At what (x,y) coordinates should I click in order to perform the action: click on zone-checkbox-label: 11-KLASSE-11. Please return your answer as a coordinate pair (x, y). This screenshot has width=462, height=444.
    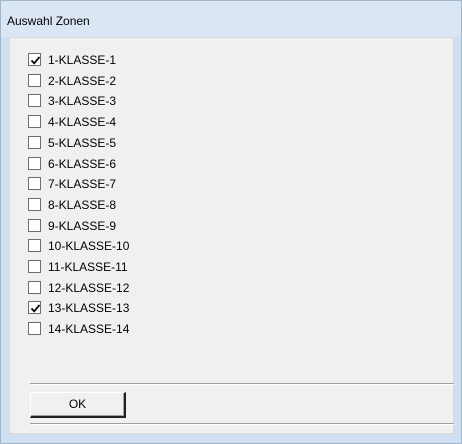
    Looking at the image, I should click on (88, 267).